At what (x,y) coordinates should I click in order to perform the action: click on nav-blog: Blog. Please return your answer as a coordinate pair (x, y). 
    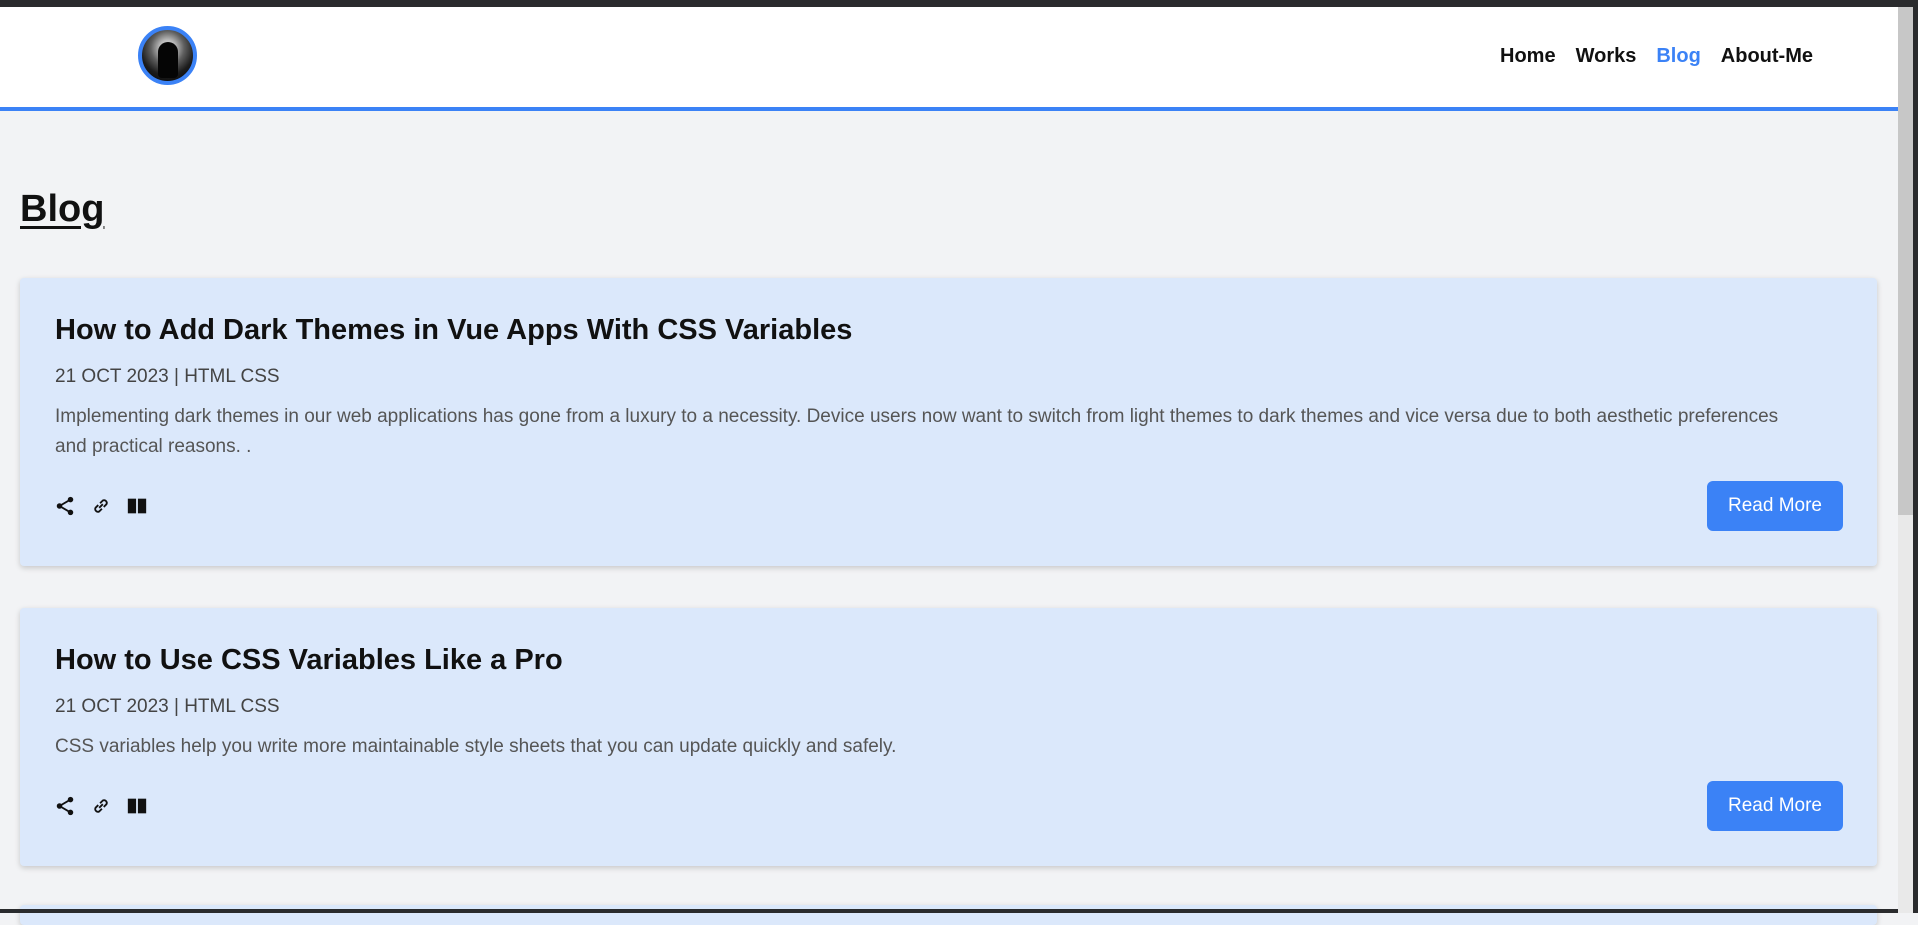
    Looking at the image, I should click on (1678, 56).